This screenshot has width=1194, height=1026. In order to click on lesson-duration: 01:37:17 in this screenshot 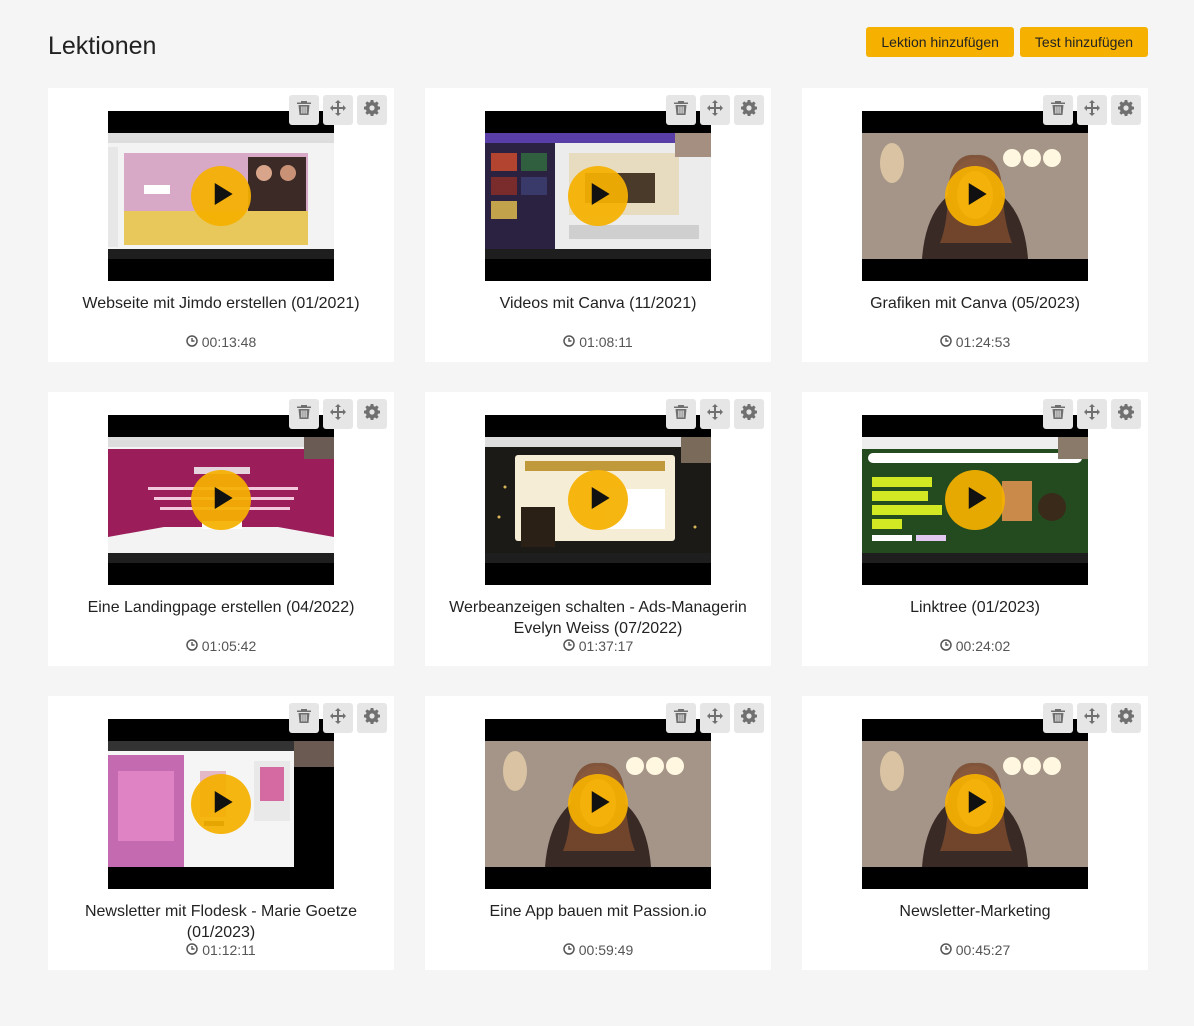, I will do `click(598, 646)`.